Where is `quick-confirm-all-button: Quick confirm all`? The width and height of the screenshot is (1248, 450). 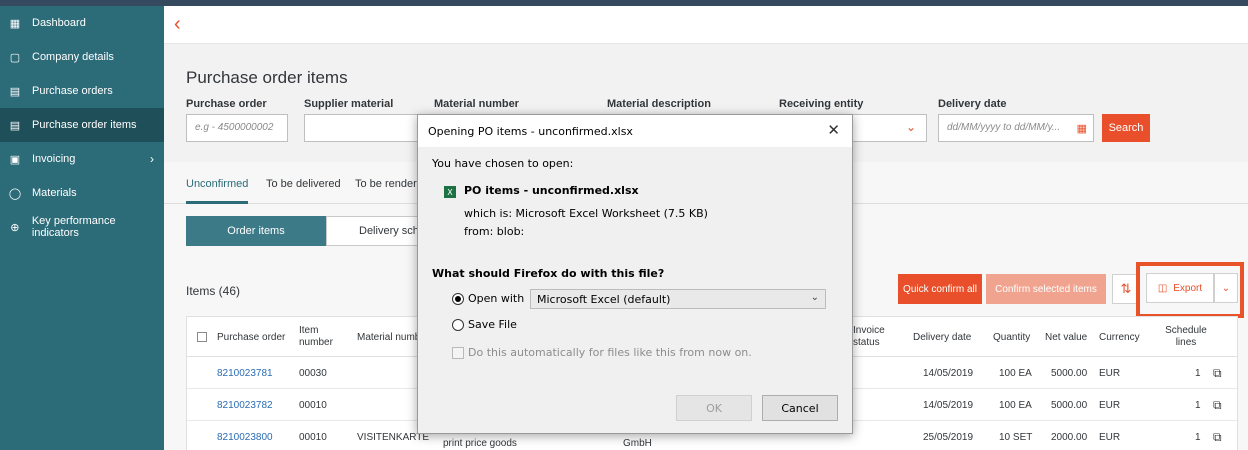
quick-confirm-all-button: Quick confirm all is located at coordinates (940, 289).